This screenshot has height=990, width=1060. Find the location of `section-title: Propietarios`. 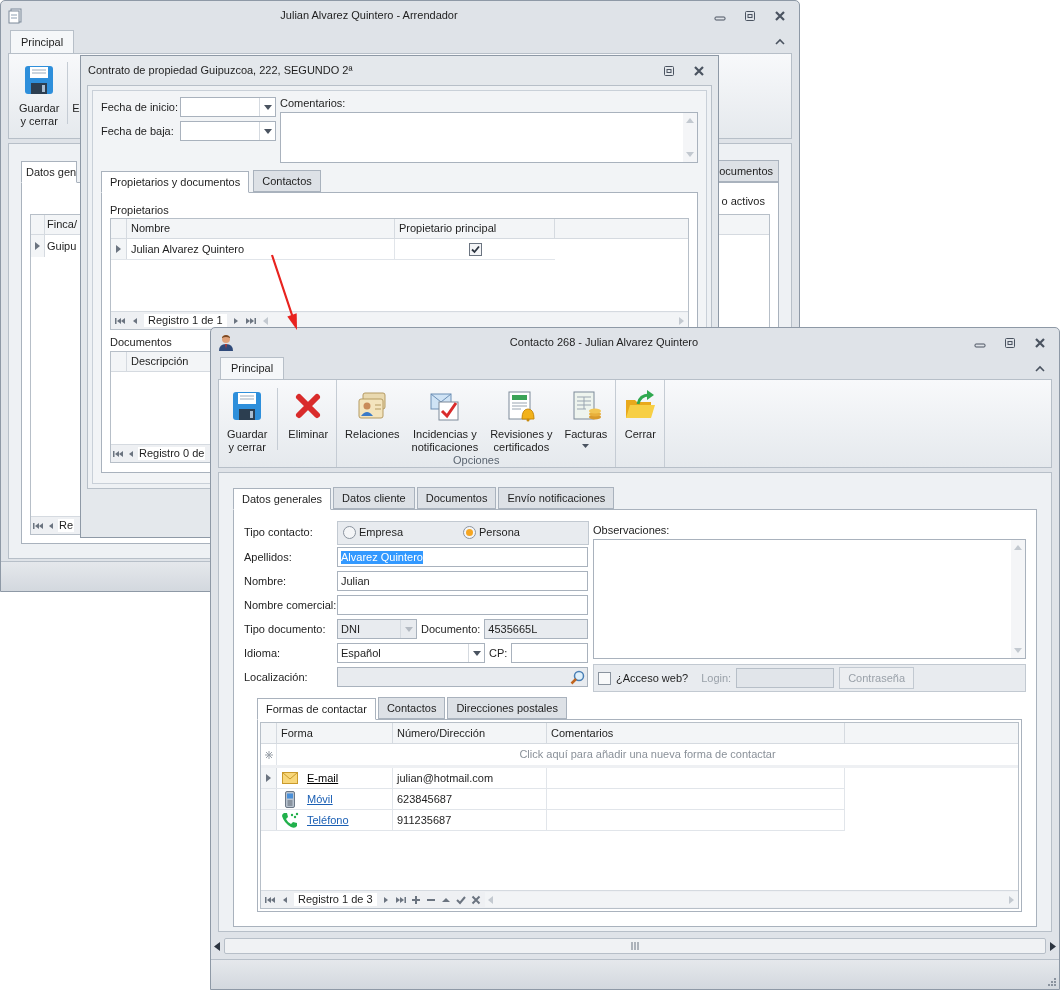

section-title: Propietarios is located at coordinates (140, 210).